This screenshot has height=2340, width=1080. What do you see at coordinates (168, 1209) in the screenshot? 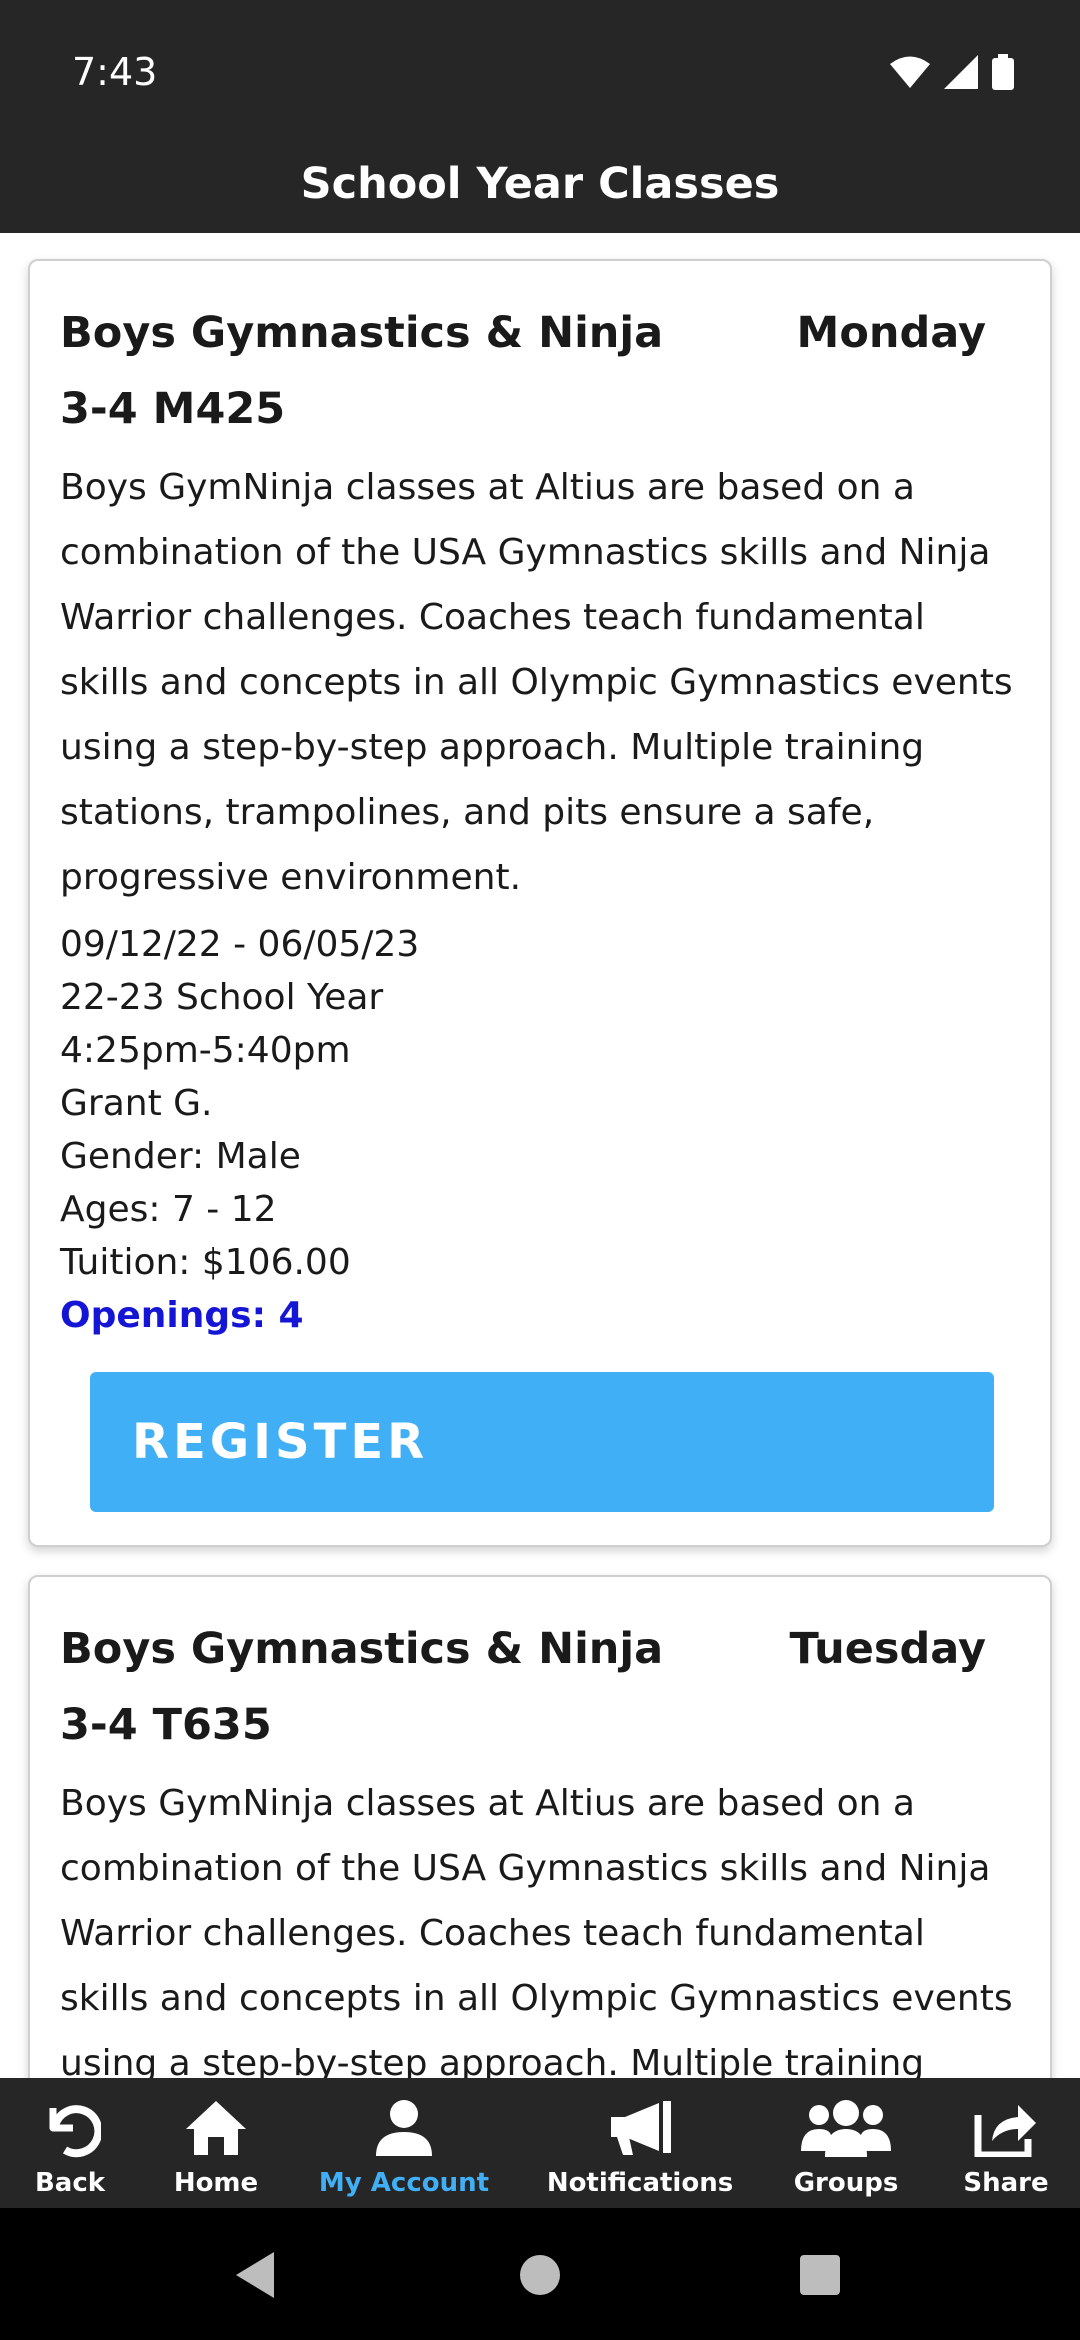
I see `class-ages: Ages: 7 - 12` at bounding box center [168, 1209].